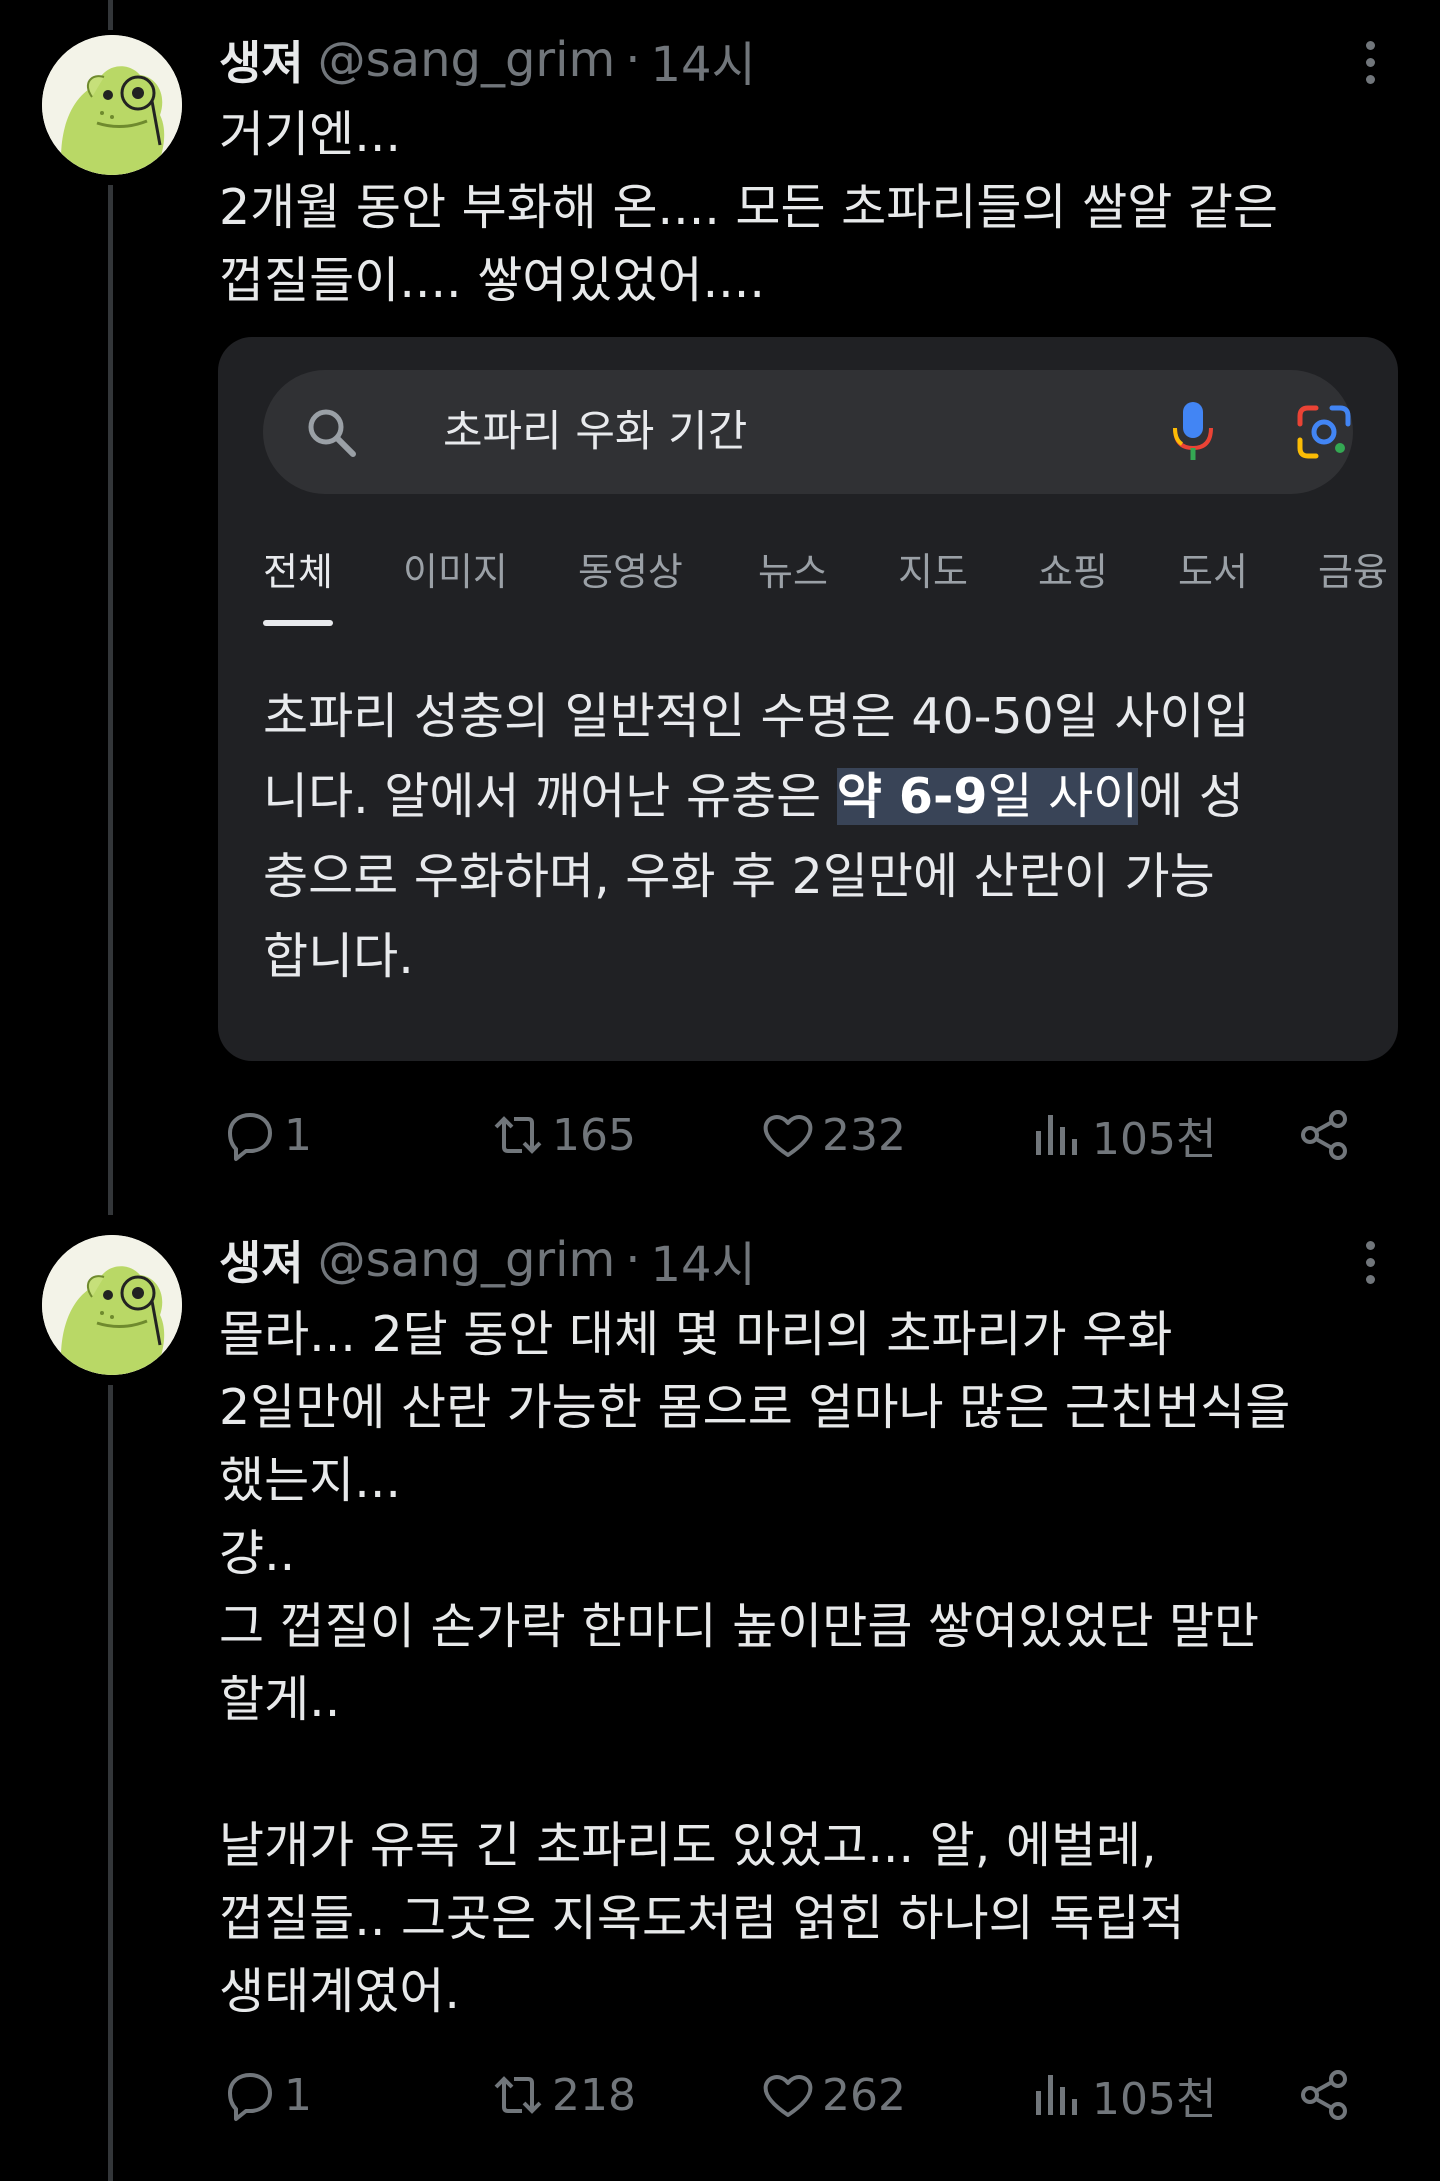 This screenshot has height=2181, width=1440. What do you see at coordinates (1324, 432) in the screenshot?
I see `google-lens-icon` at bounding box center [1324, 432].